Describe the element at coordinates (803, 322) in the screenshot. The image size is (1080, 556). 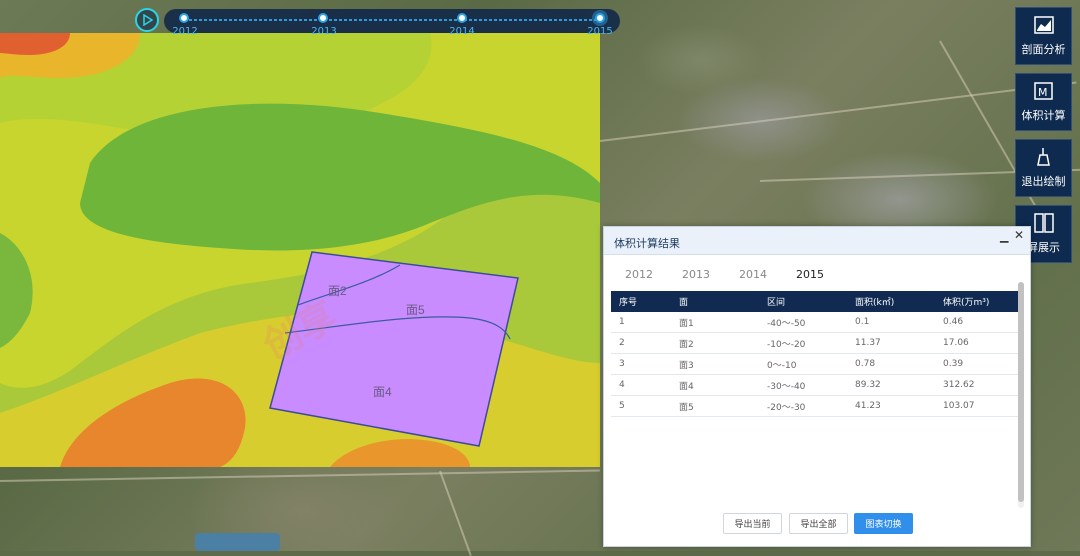
I see `cell: -40～-50` at that location.